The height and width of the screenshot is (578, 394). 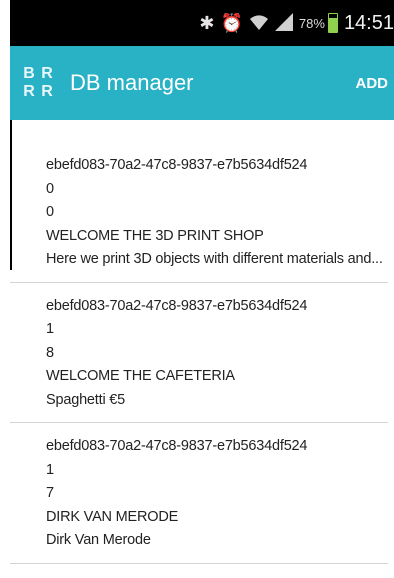 I want to click on record-field-1: 0, so click(x=50, y=188).